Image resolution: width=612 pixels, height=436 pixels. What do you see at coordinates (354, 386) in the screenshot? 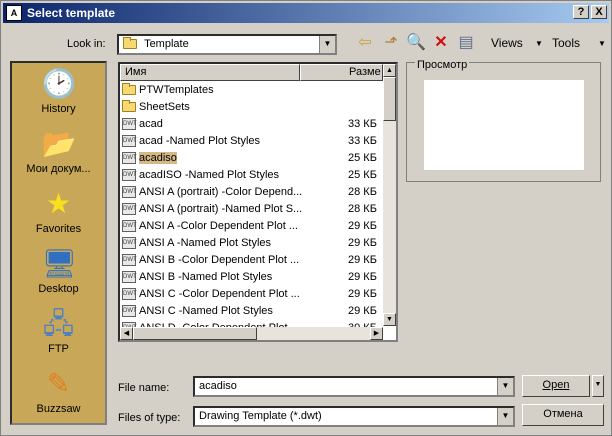
I see `file-name-input: acadiso ▼` at bounding box center [354, 386].